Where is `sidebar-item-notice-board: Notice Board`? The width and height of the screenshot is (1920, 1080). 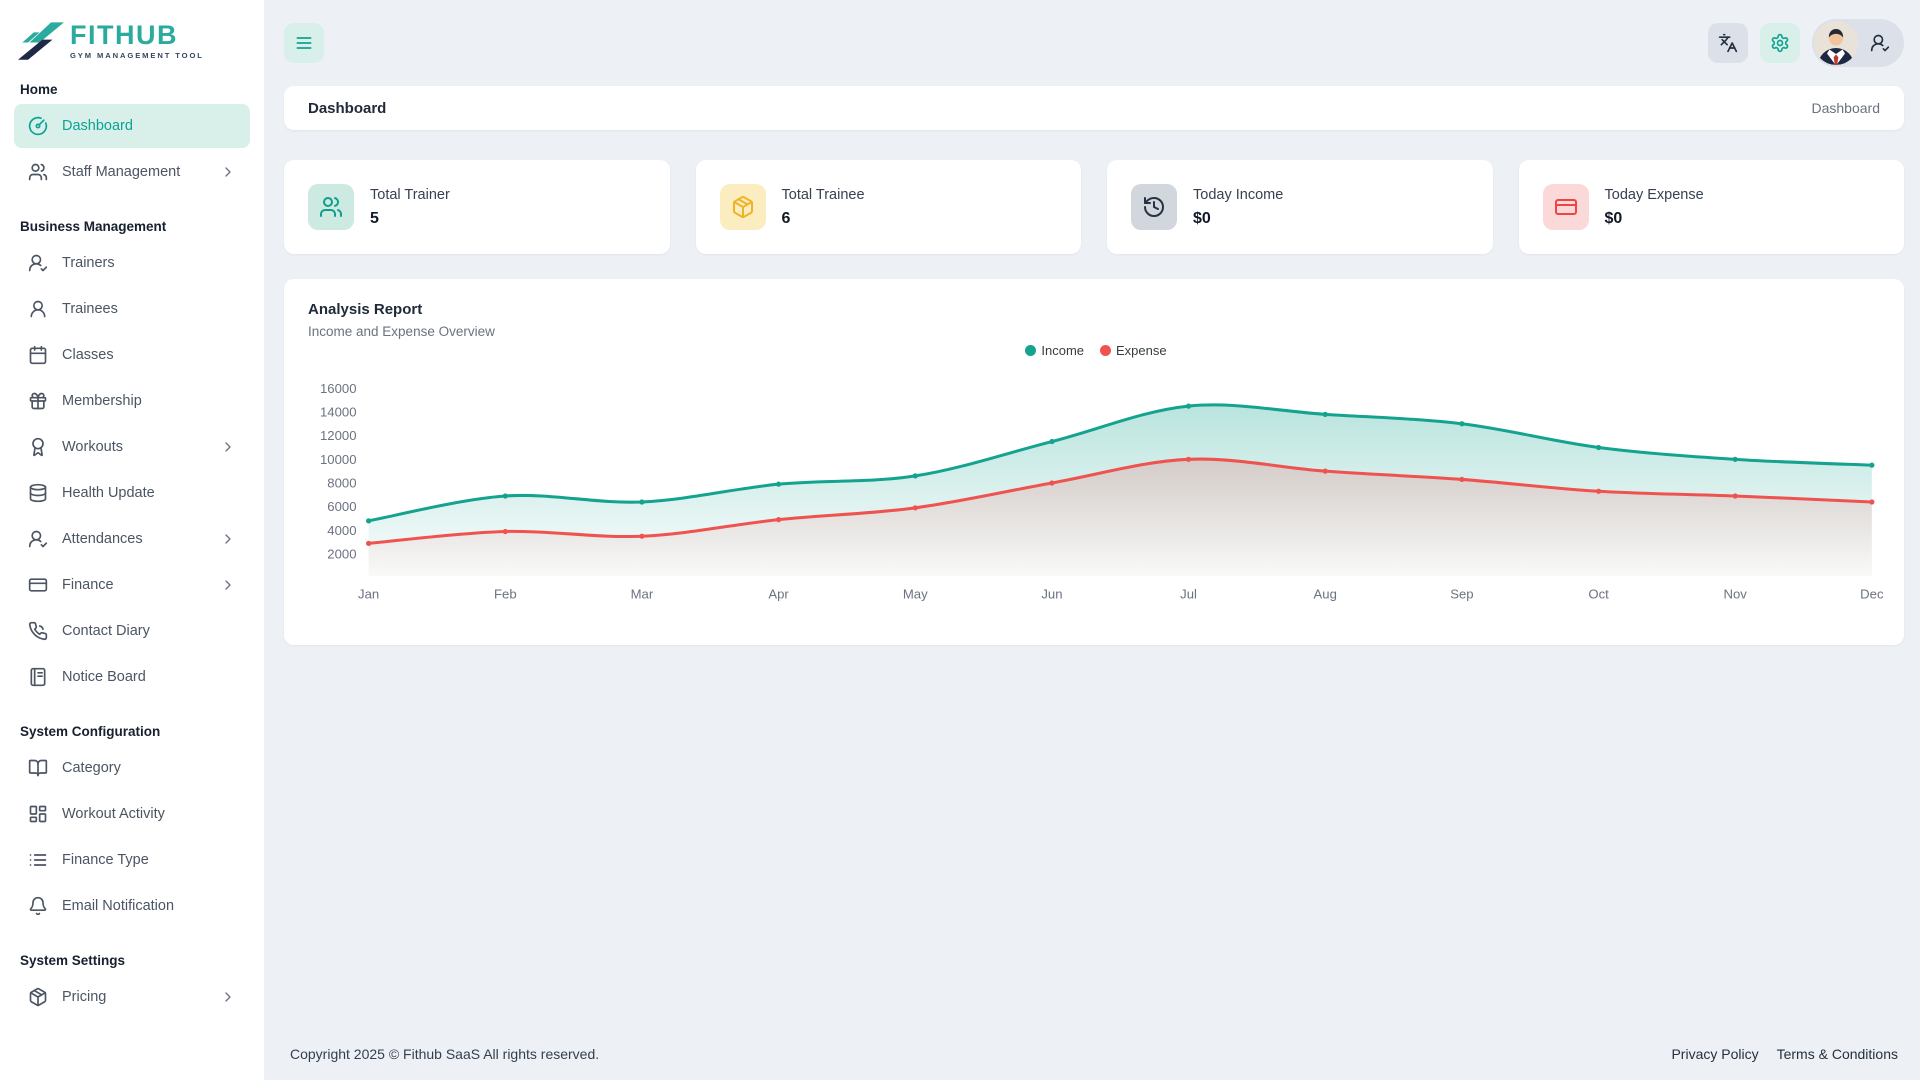
sidebar-item-notice-board: Notice Board is located at coordinates (132, 677).